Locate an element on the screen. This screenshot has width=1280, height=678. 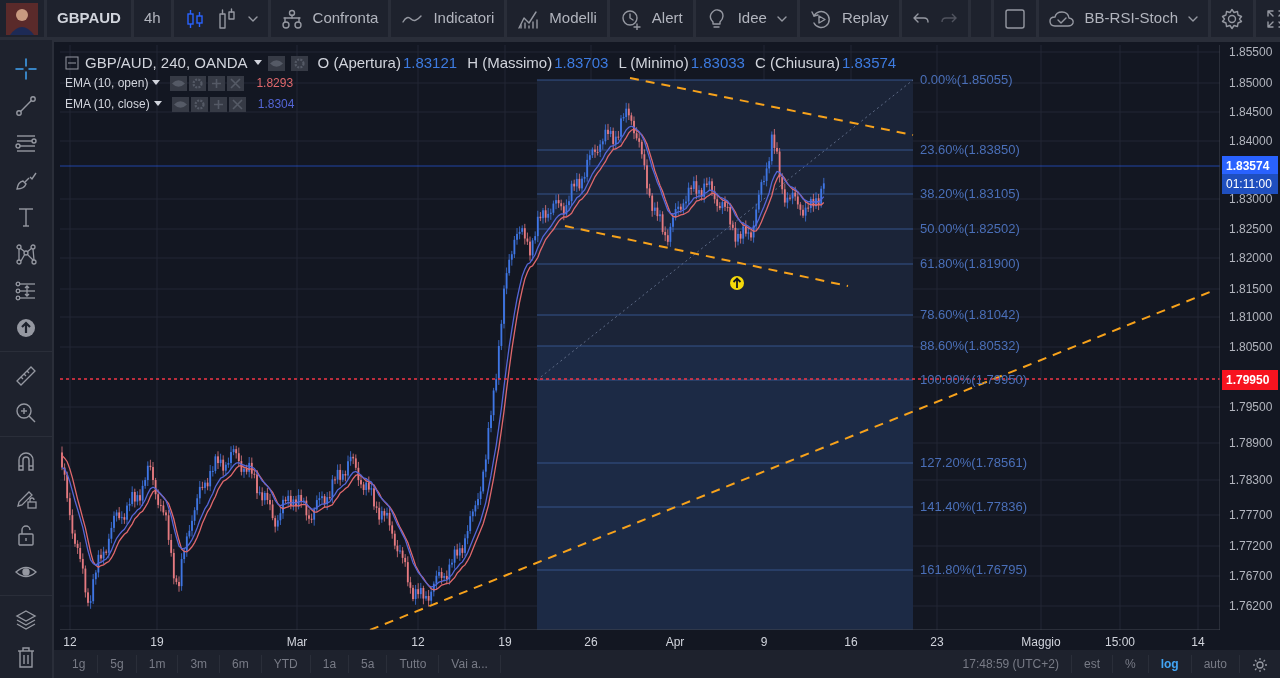
time-tick: Maggio is located at coordinates (1041, 642).